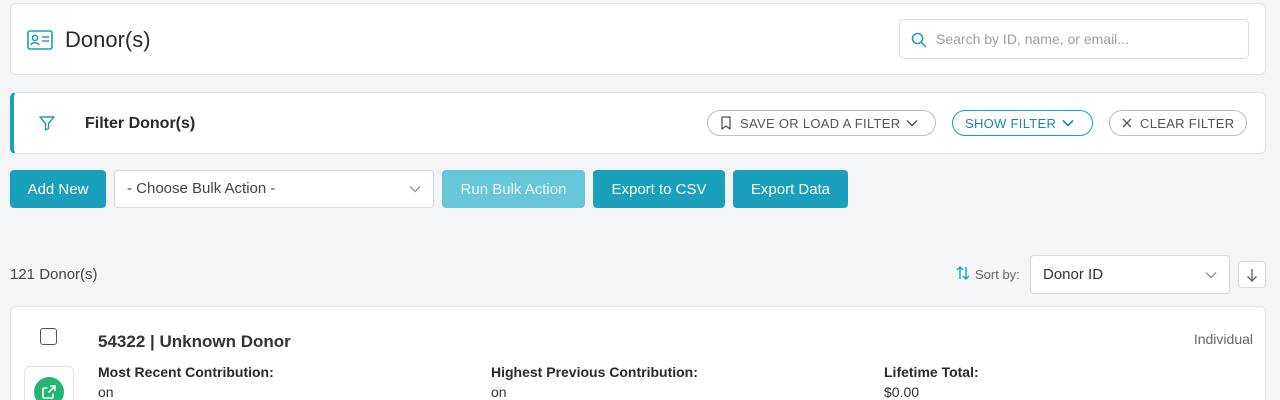  What do you see at coordinates (1086, 39) in the screenshot?
I see `search-input` at bounding box center [1086, 39].